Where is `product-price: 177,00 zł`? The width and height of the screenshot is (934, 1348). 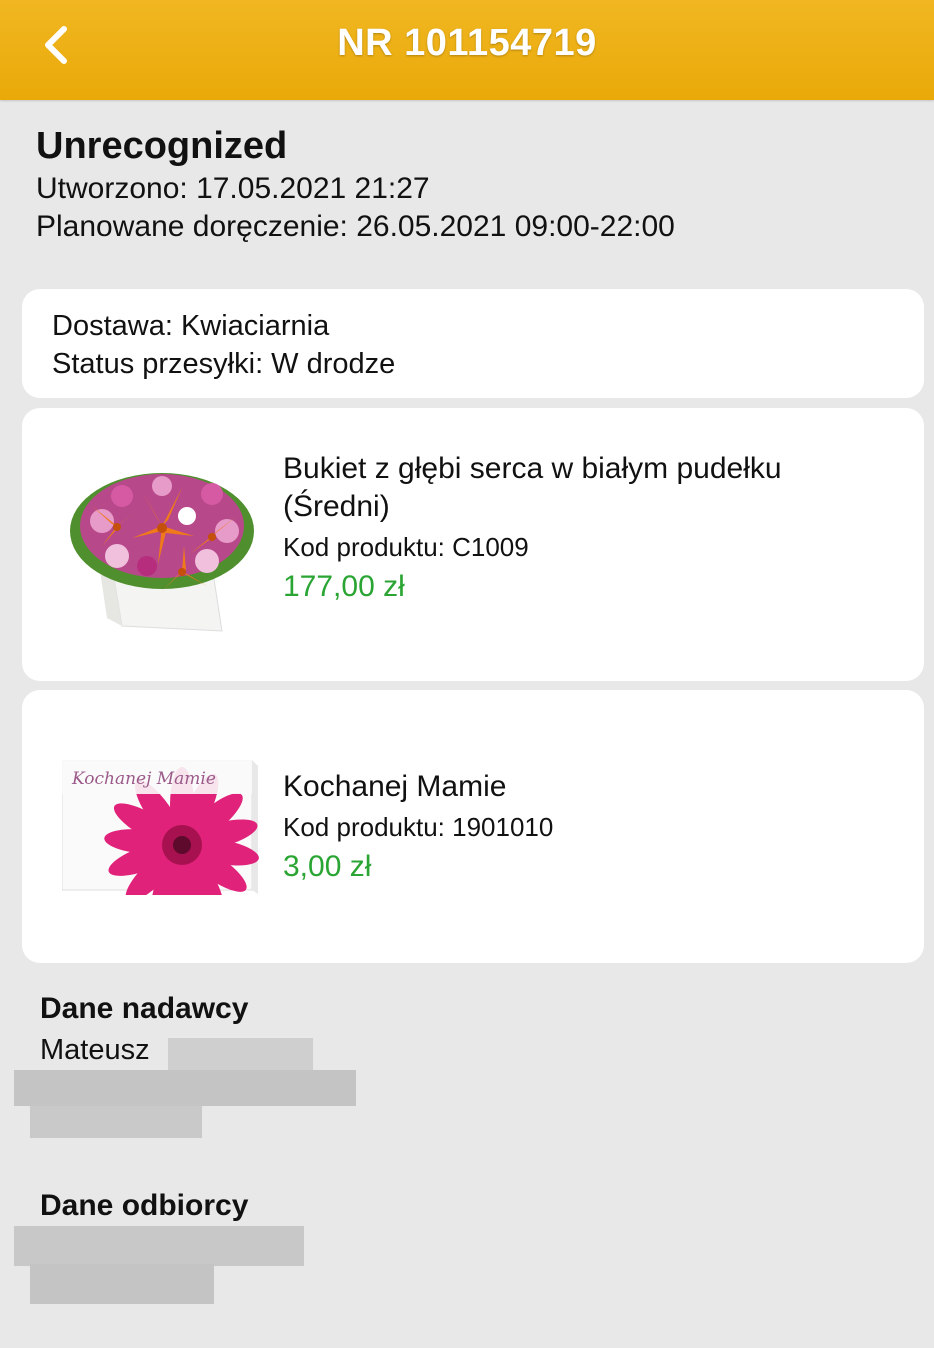 product-price: 177,00 zł is located at coordinates (344, 586).